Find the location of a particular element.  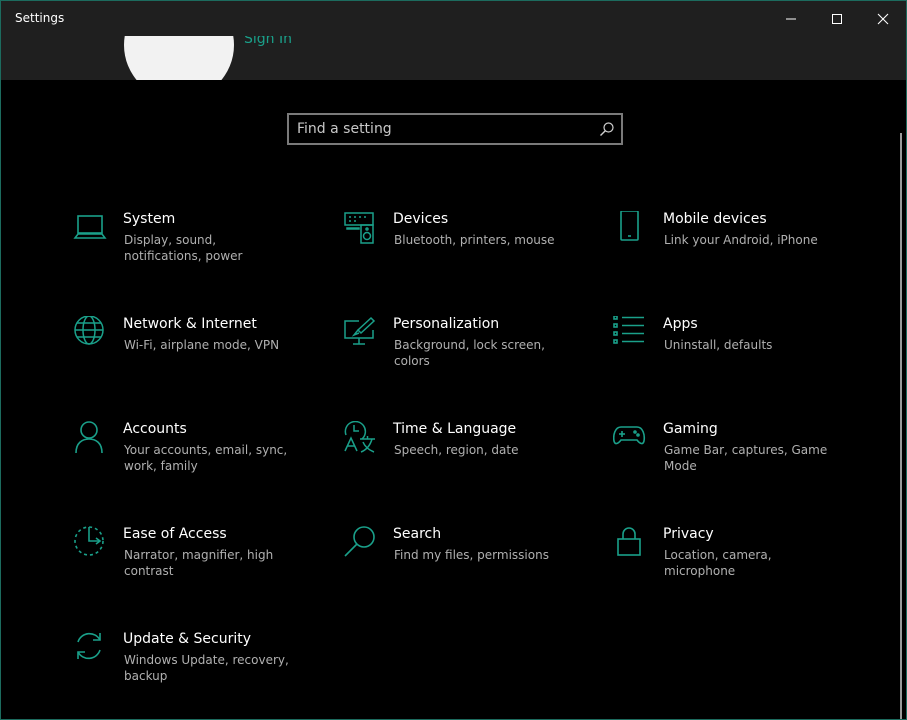

tile-title: Search is located at coordinates (417, 534).